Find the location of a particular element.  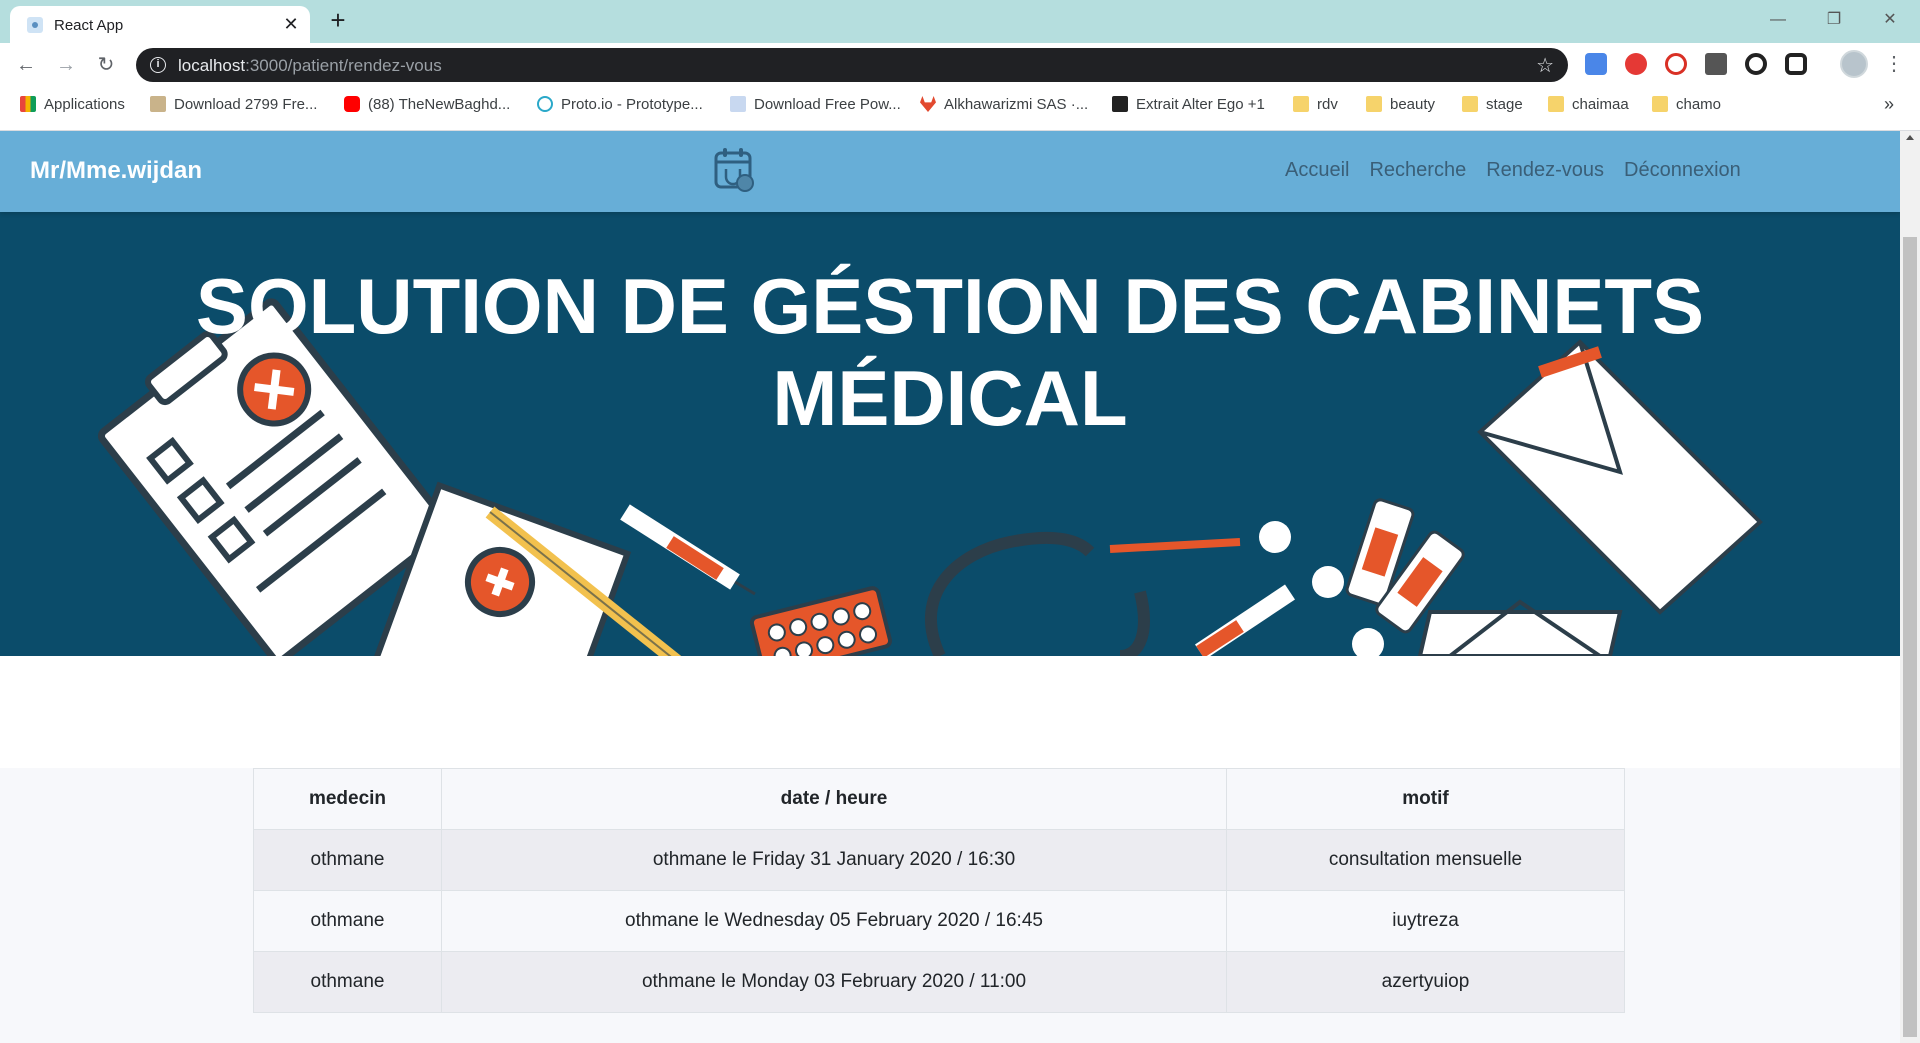

browser-tab: React App ✕ is located at coordinates (160, 24).